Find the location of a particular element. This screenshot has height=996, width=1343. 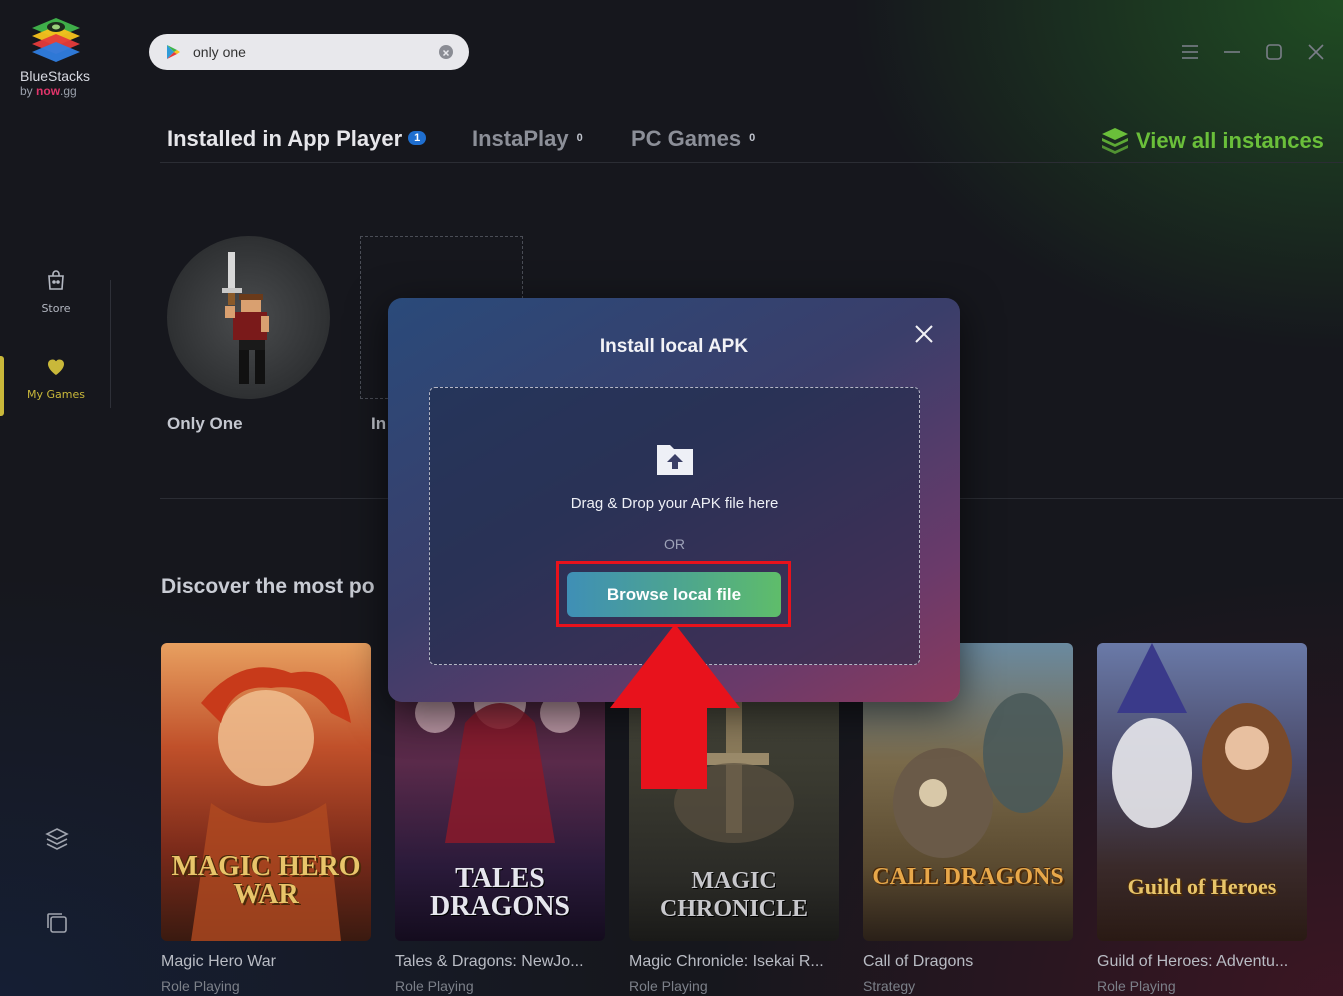

sidebar-item-label: Store is located at coordinates (56, 308).